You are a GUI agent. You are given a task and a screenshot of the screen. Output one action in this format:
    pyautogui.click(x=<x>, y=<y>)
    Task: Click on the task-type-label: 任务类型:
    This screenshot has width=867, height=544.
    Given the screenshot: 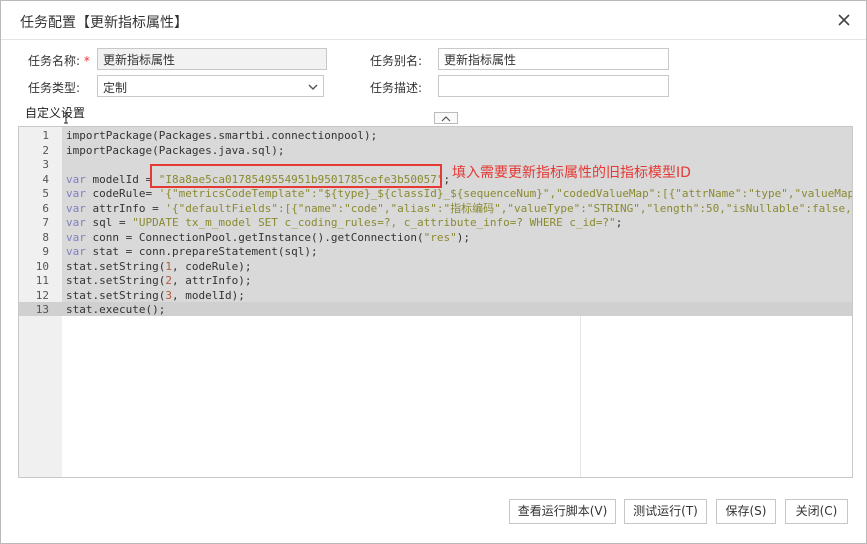 What is the action you would take?
    pyautogui.click(x=54, y=88)
    